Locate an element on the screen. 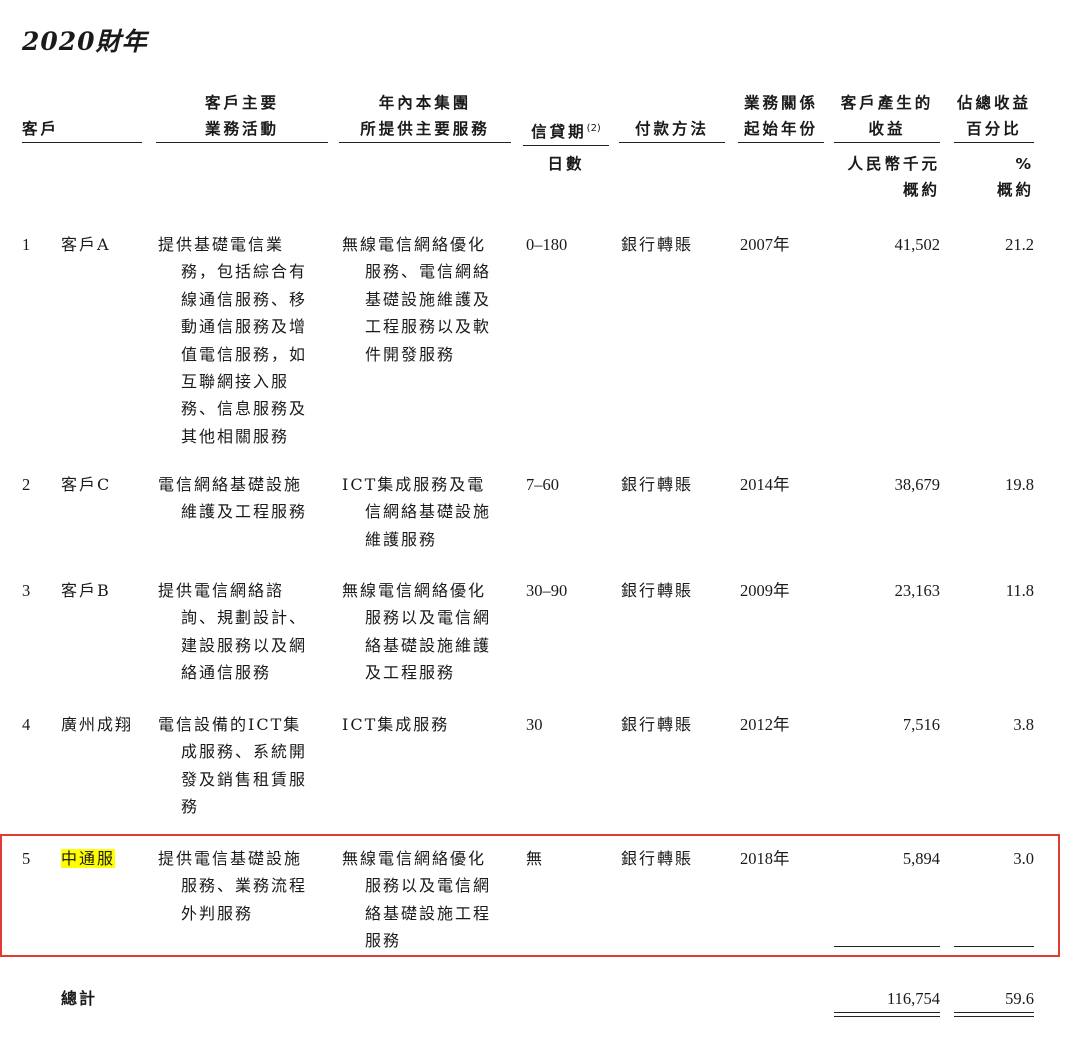  row-number: 5 is located at coordinates (26, 858).